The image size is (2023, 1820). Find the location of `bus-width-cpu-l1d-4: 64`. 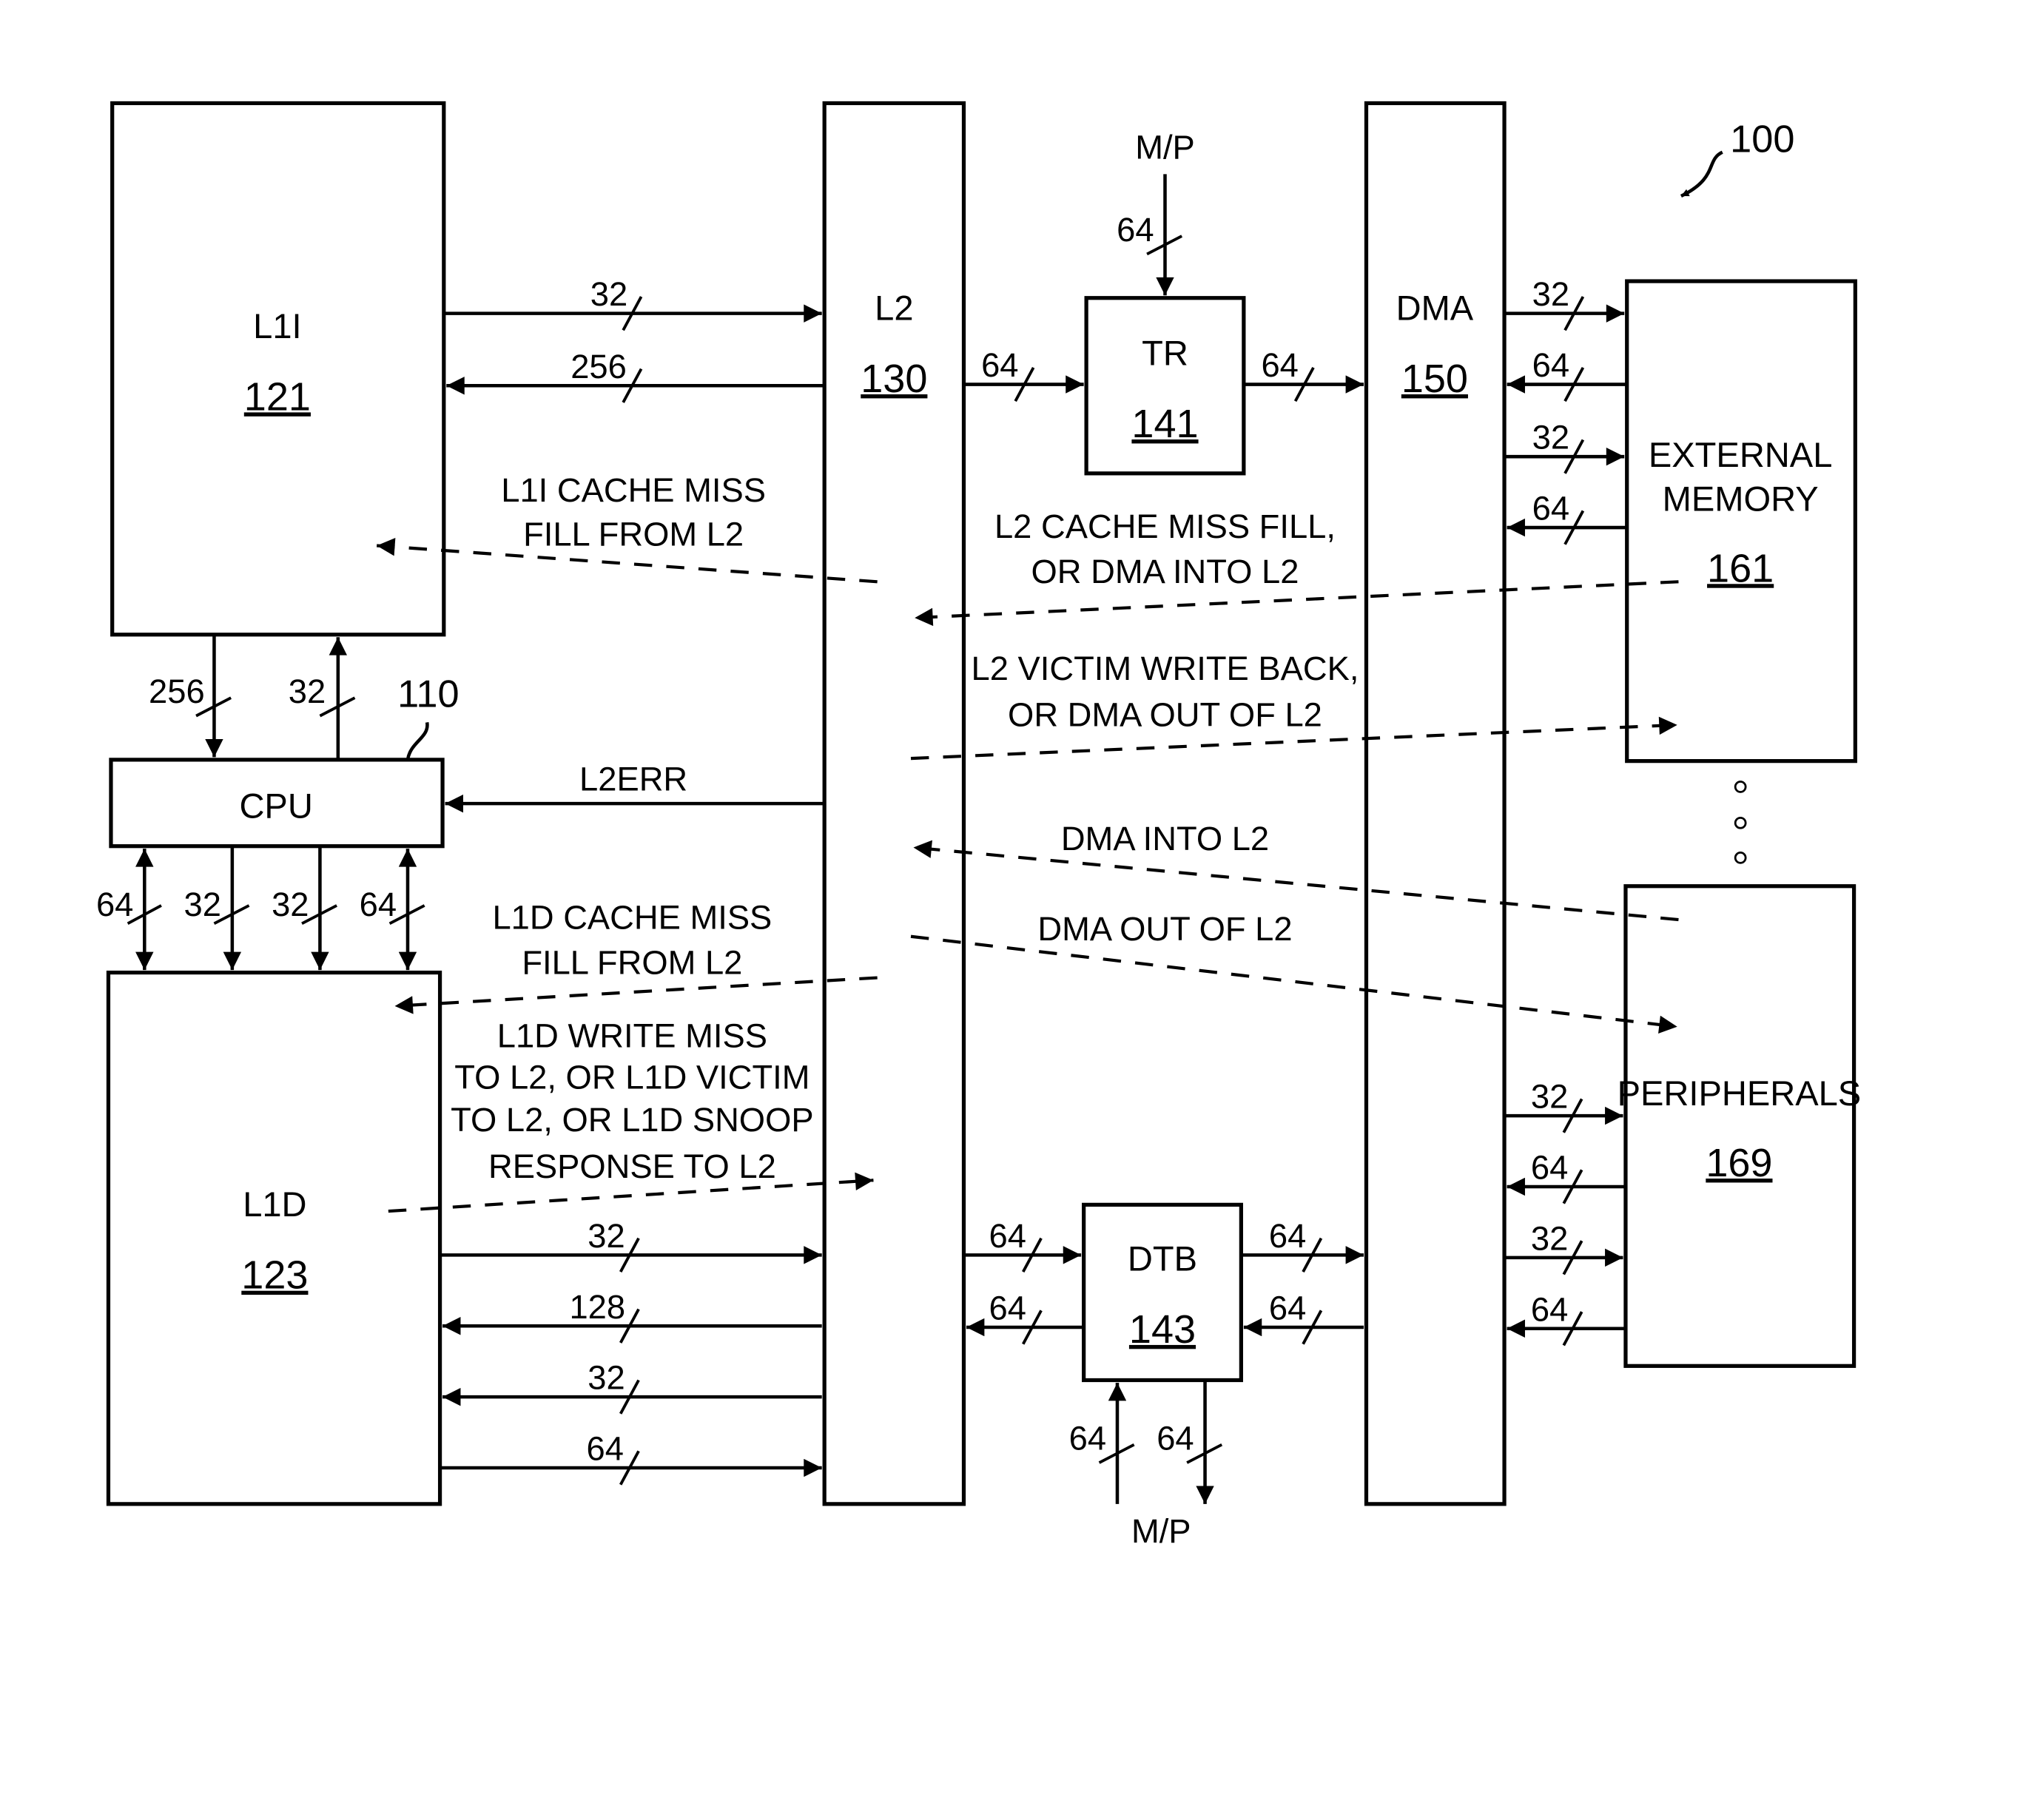

bus-width-cpu-l1d-4: 64 is located at coordinates (378, 905).